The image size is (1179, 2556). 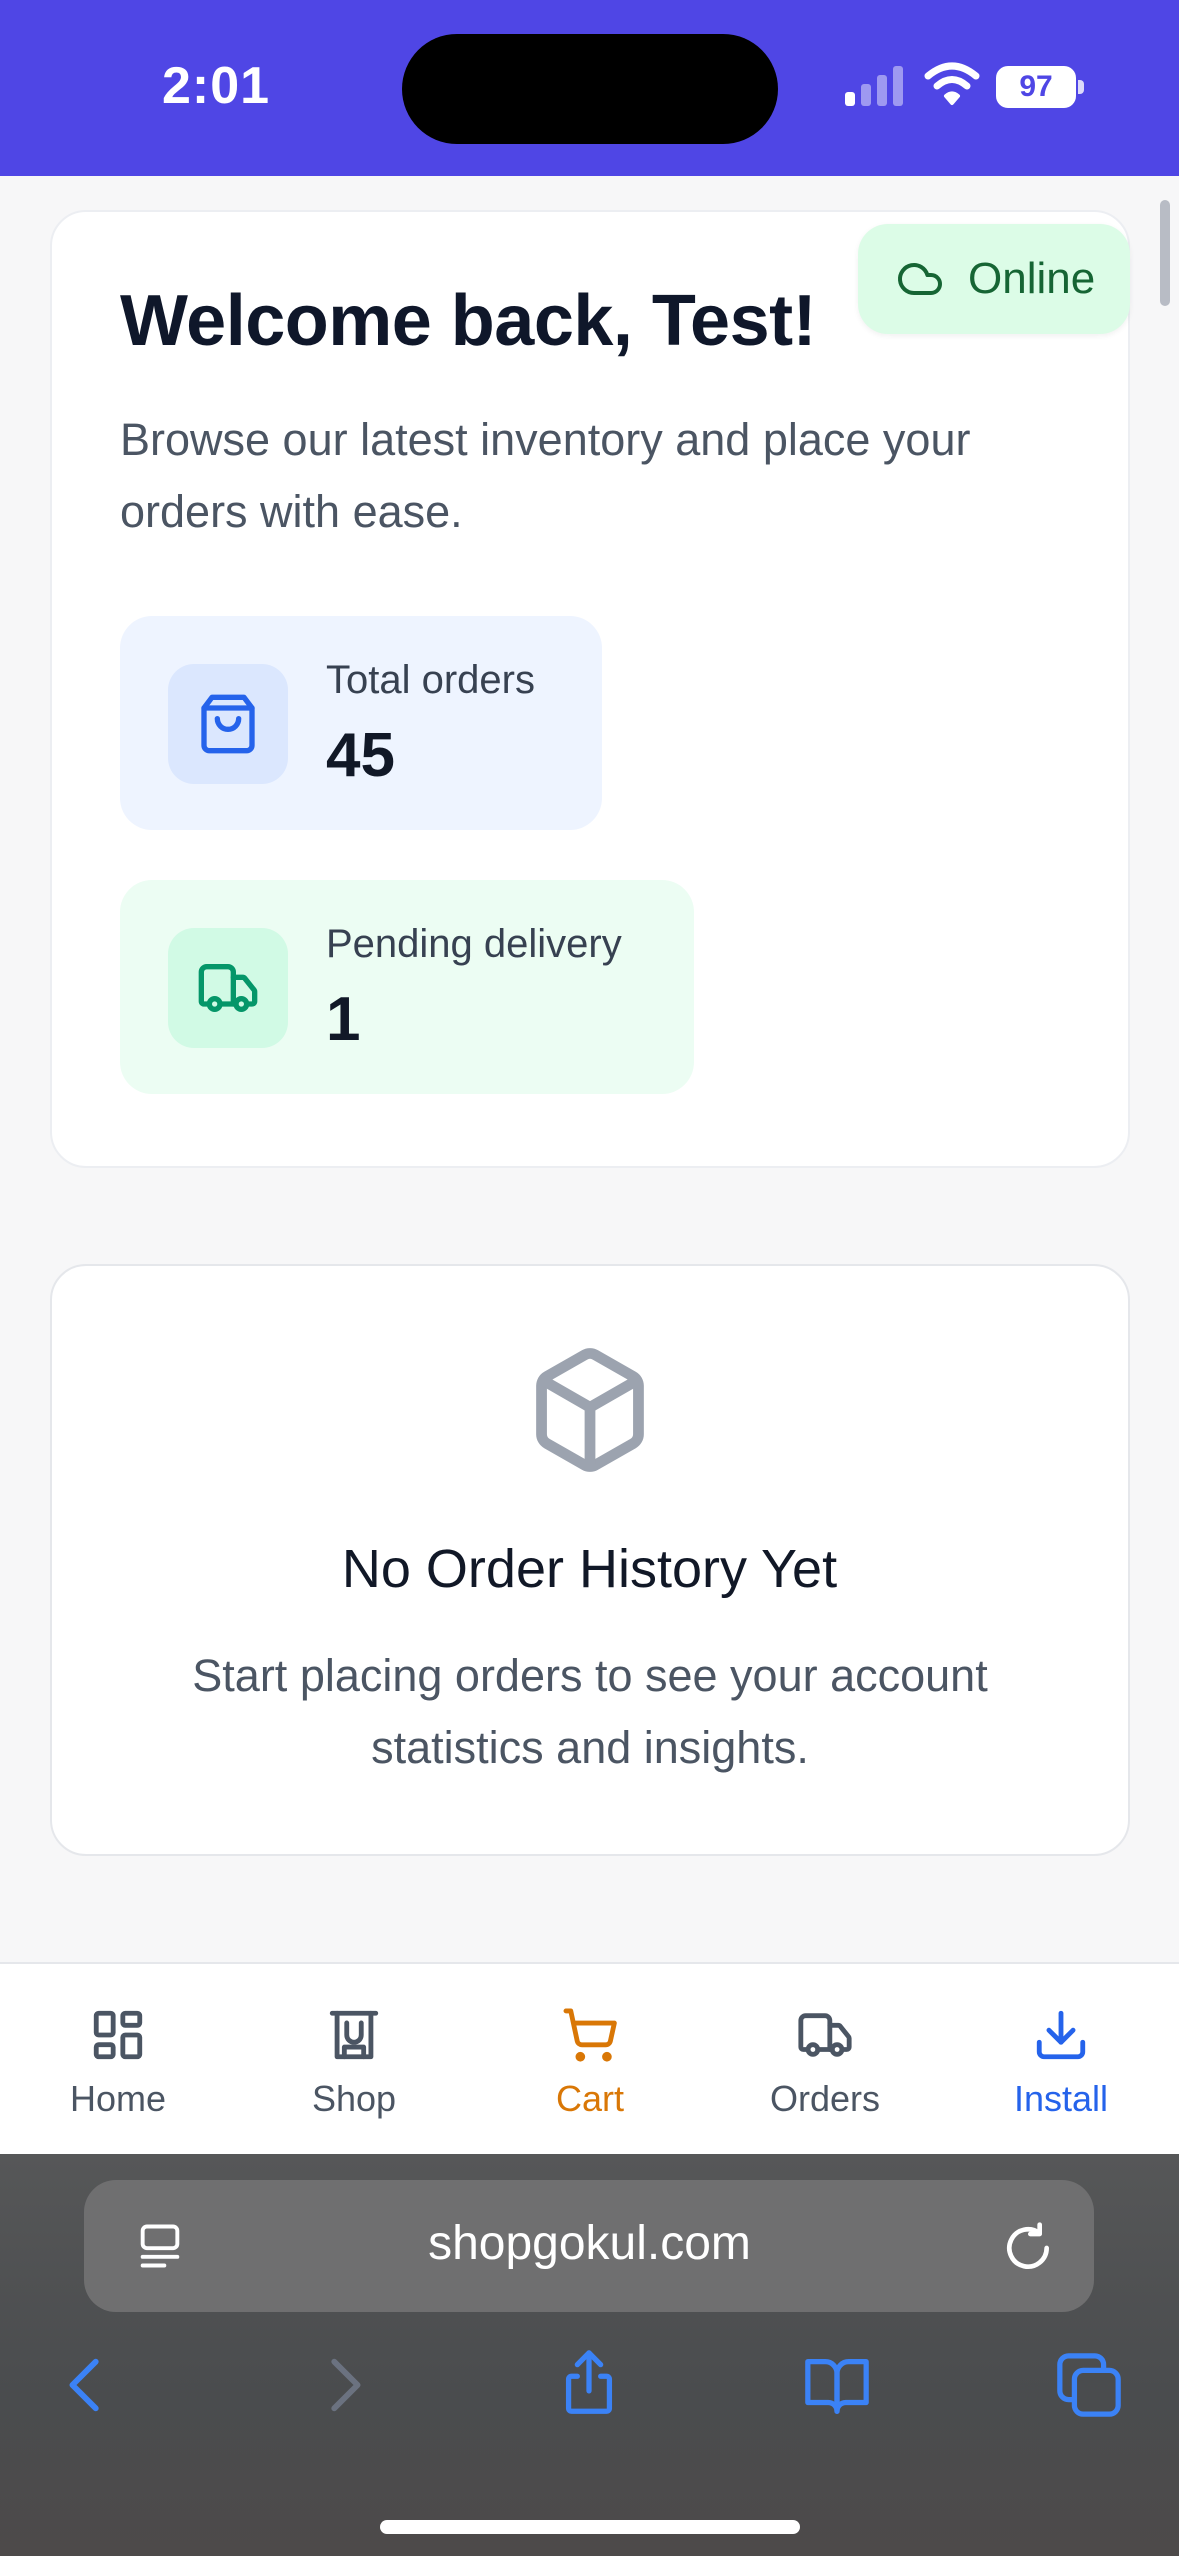 What do you see at coordinates (343, 1019) in the screenshot?
I see `stat-value: 1` at bounding box center [343, 1019].